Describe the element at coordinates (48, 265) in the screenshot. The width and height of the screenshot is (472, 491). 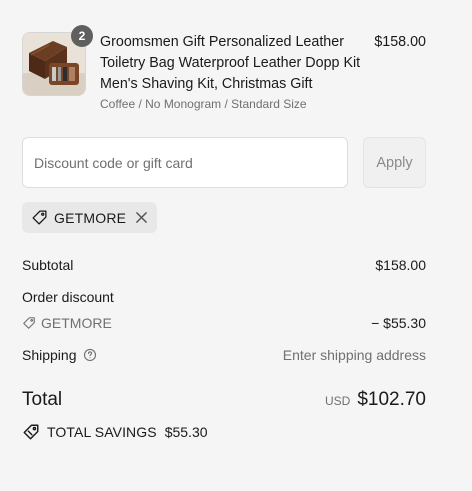
I see `subtotal-label: Subtotal` at that location.